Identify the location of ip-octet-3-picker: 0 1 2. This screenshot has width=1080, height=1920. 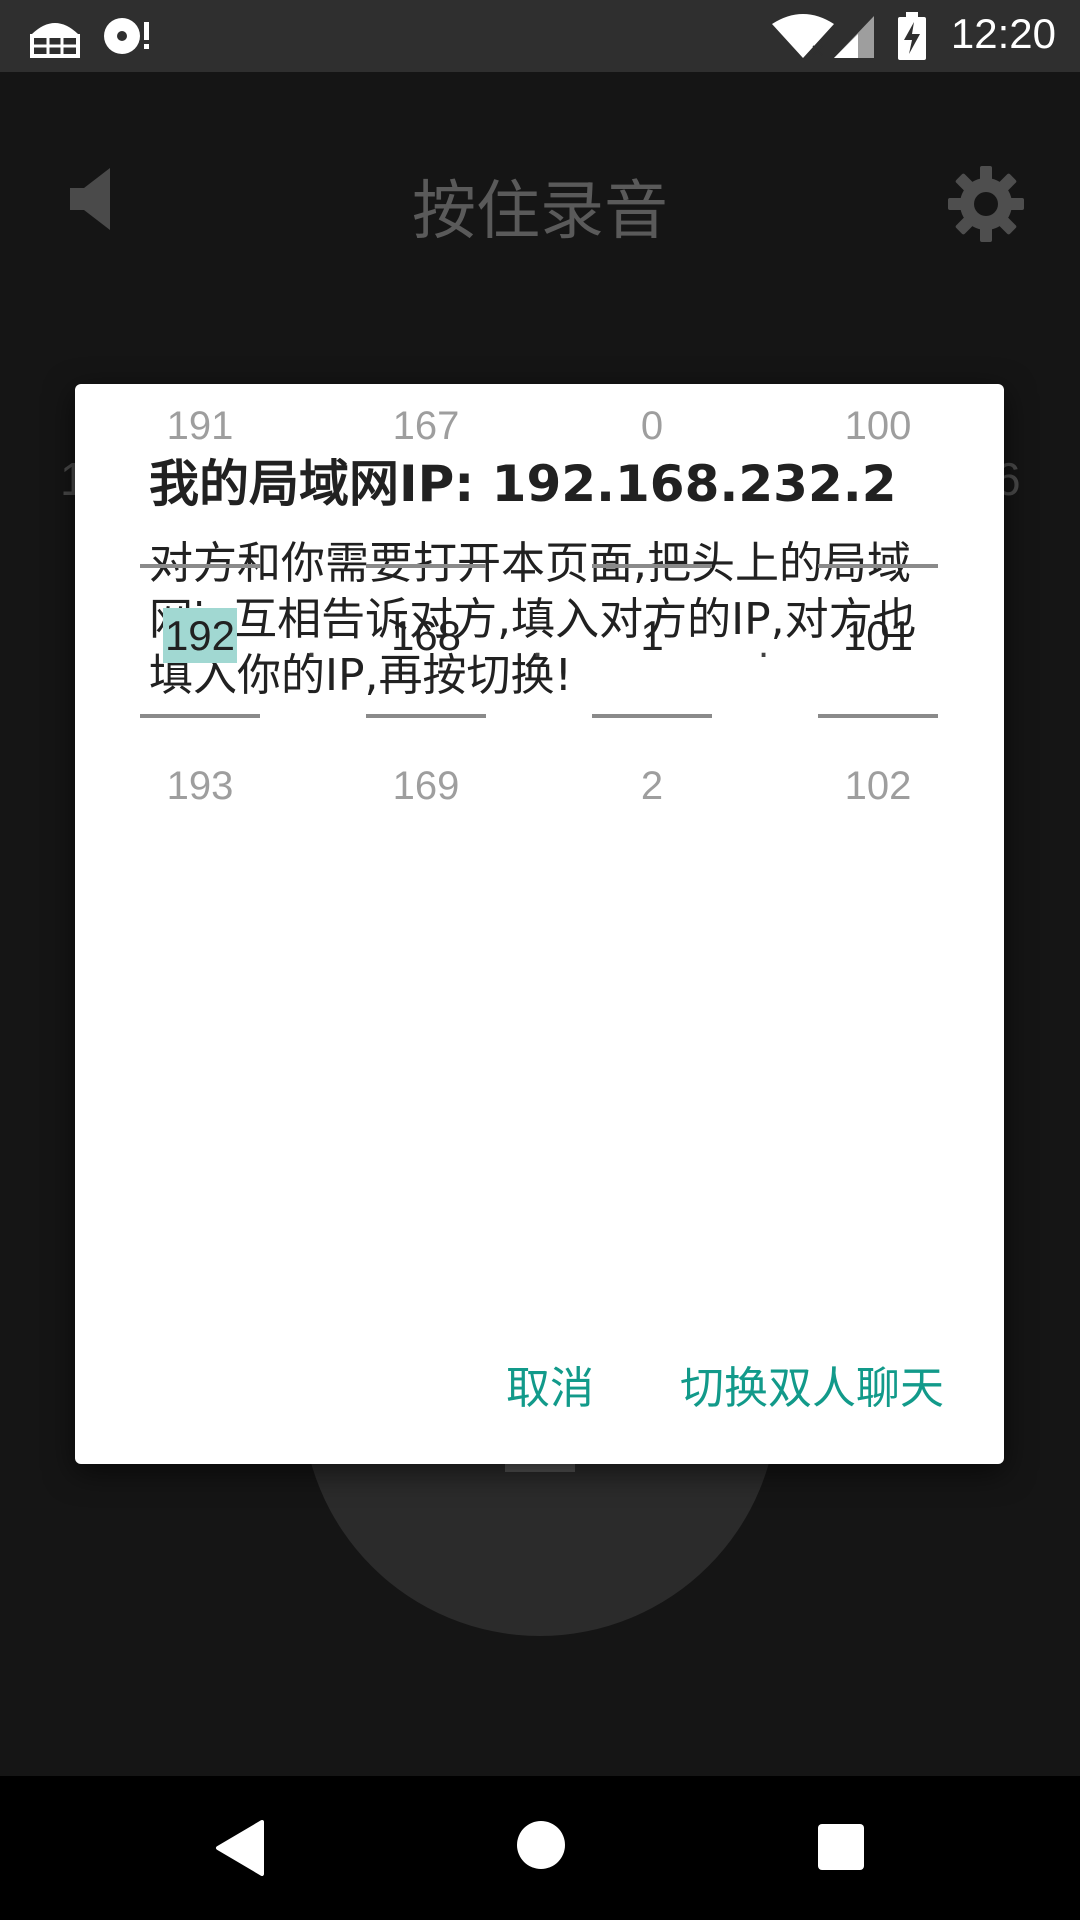
(652, 404).